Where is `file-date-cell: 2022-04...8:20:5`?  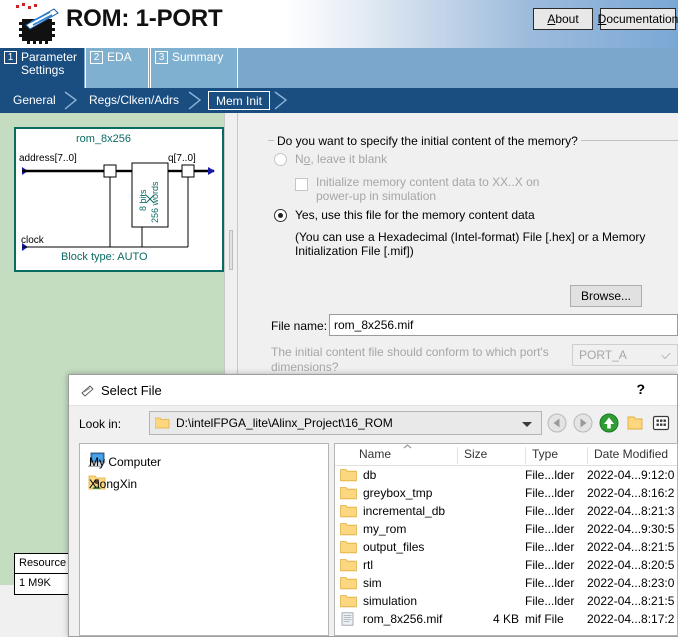
file-date-cell: 2022-04...8:20:5 is located at coordinates (631, 565).